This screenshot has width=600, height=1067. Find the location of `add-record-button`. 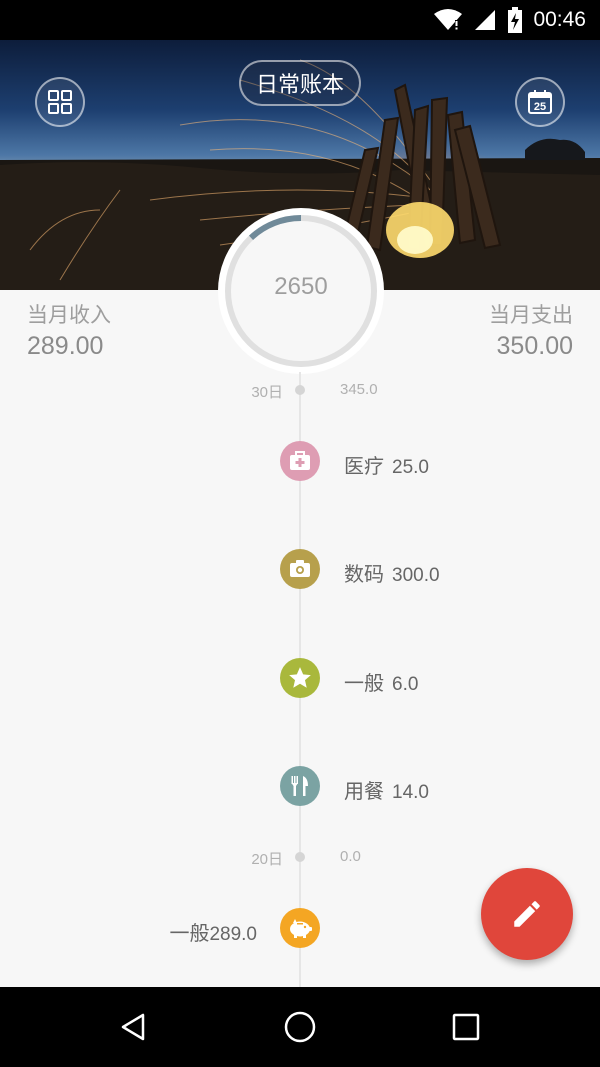

add-record-button is located at coordinates (527, 914).